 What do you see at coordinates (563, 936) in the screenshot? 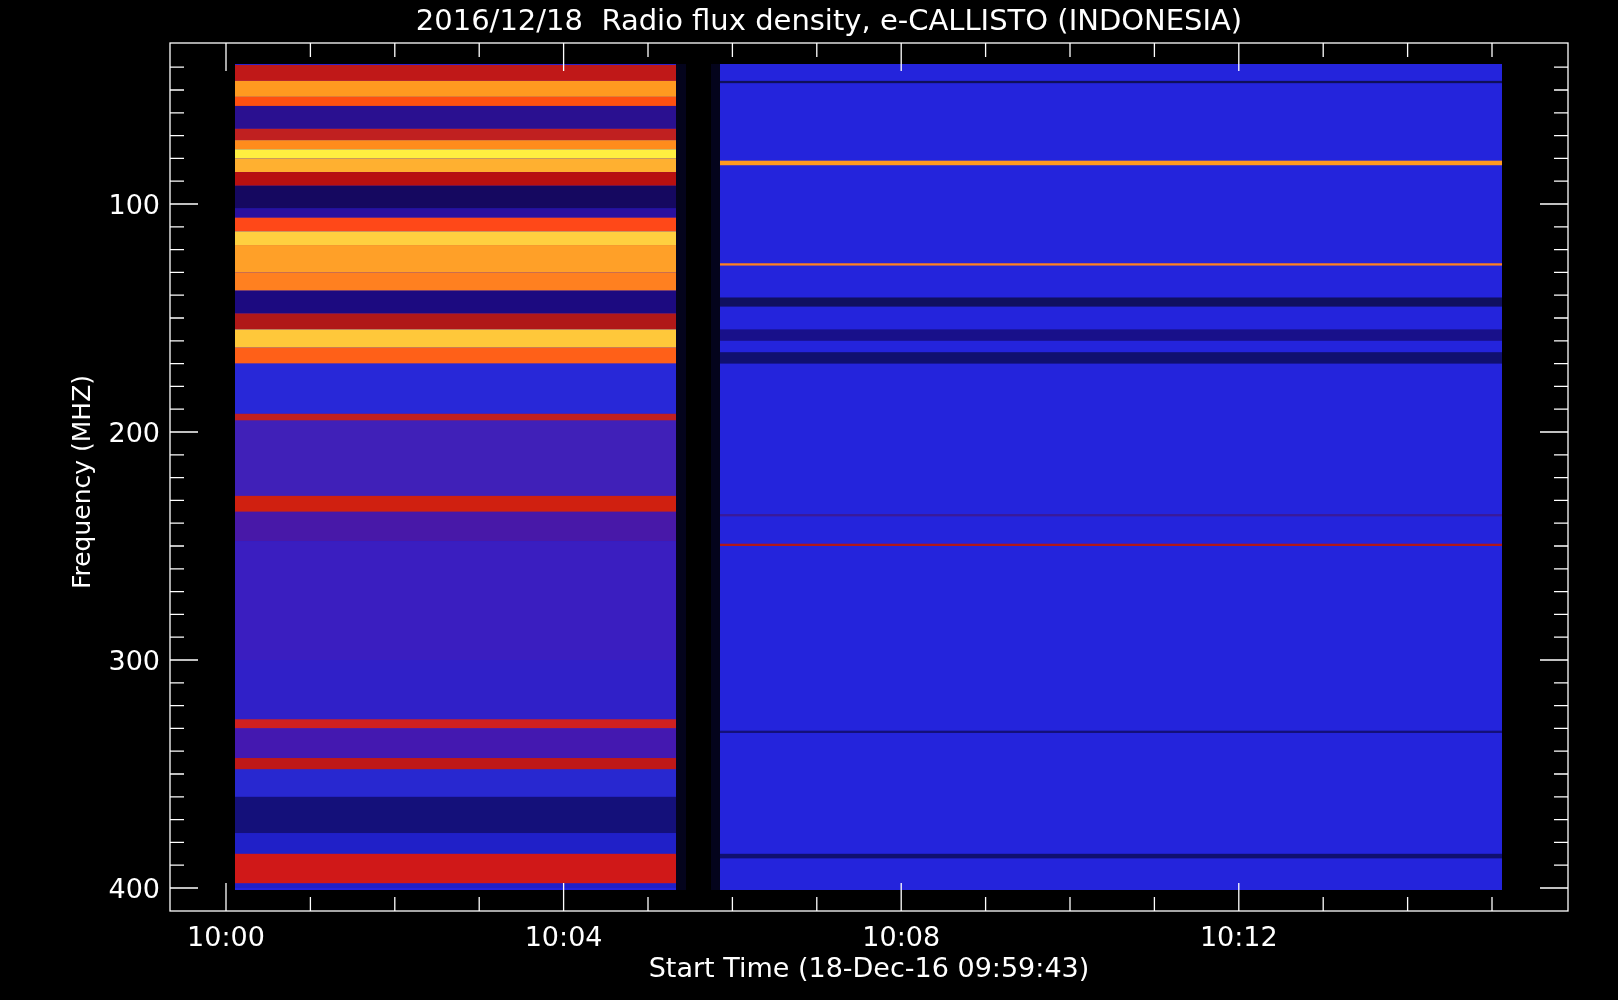
I see `x-tick-label: 10:04` at bounding box center [563, 936].